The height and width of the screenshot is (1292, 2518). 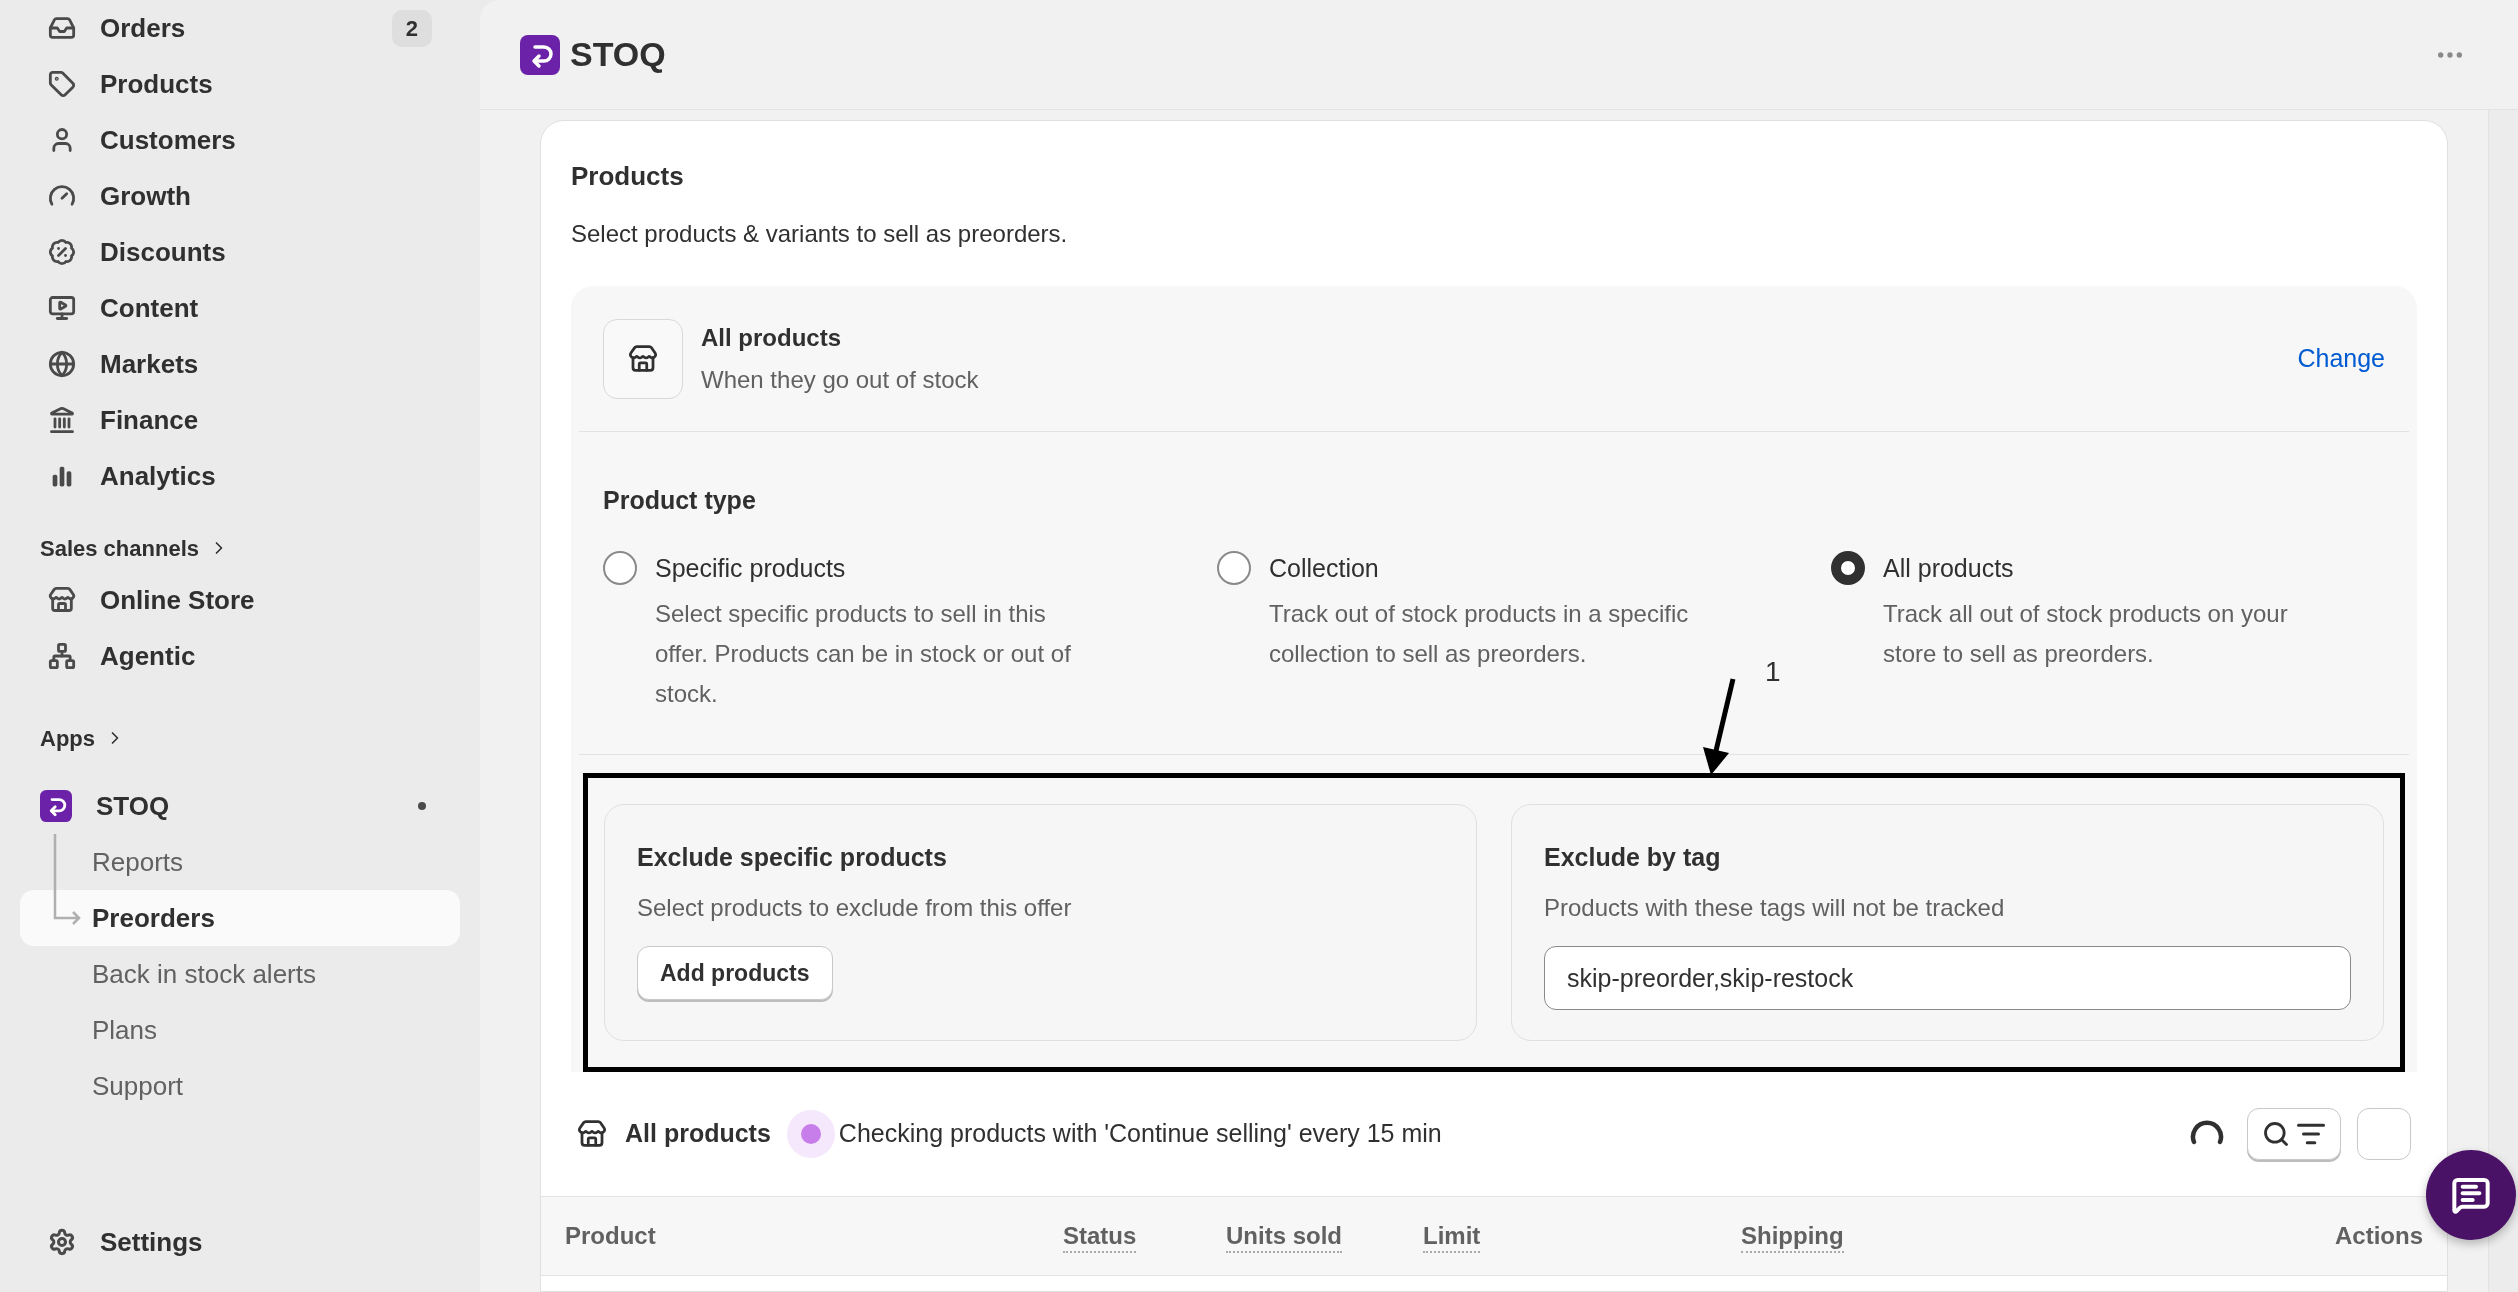 What do you see at coordinates (240, 252) in the screenshot?
I see `sidebar-item: Discounts` at bounding box center [240, 252].